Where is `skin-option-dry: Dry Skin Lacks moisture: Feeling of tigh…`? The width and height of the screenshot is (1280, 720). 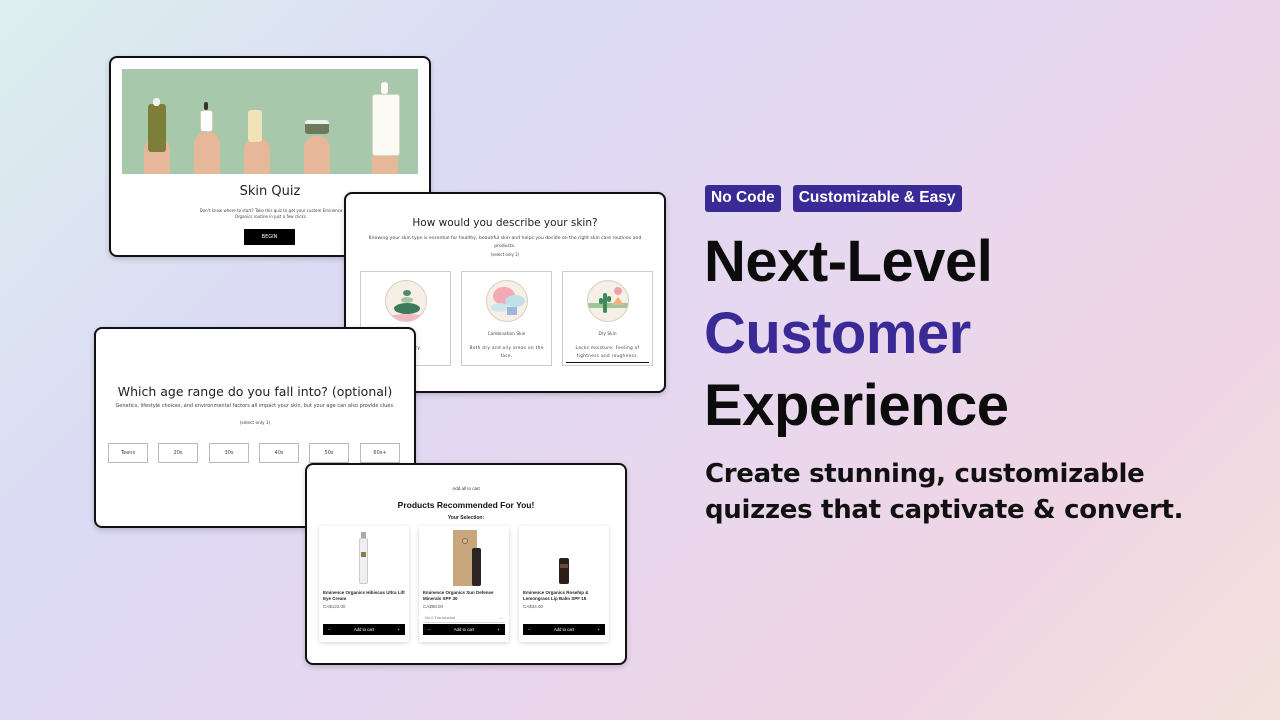 skin-option-dry: Dry Skin Lacks moisture: Feeling of tigh… is located at coordinates (607, 318).